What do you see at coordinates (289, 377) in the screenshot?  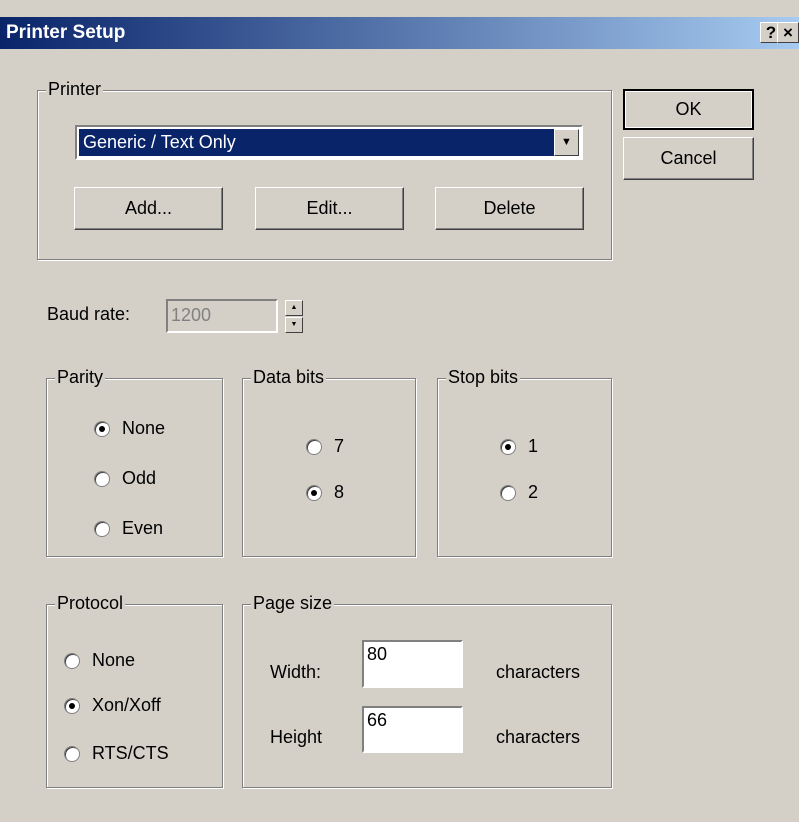 I see `data-bits-legend: Data bits` at bounding box center [289, 377].